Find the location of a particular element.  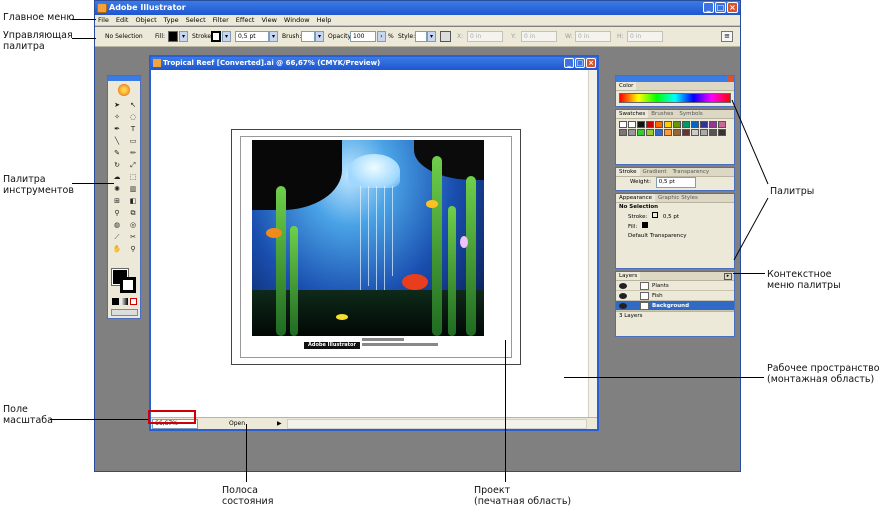

fill-swatch is located at coordinates (173, 36).